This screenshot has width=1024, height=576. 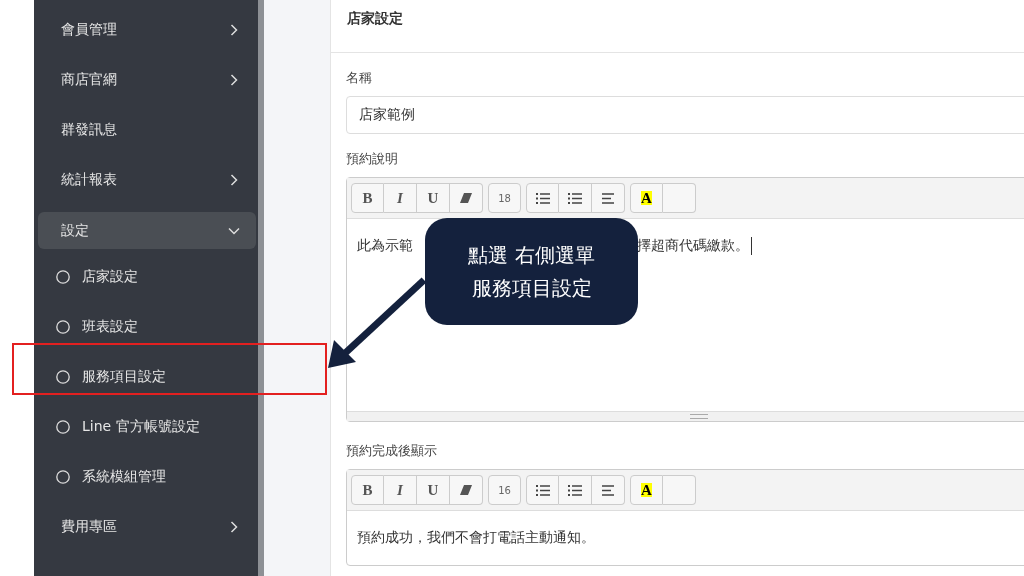 What do you see at coordinates (504, 490) in the screenshot?
I see `font-size-button: 16` at bounding box center [504, 490].